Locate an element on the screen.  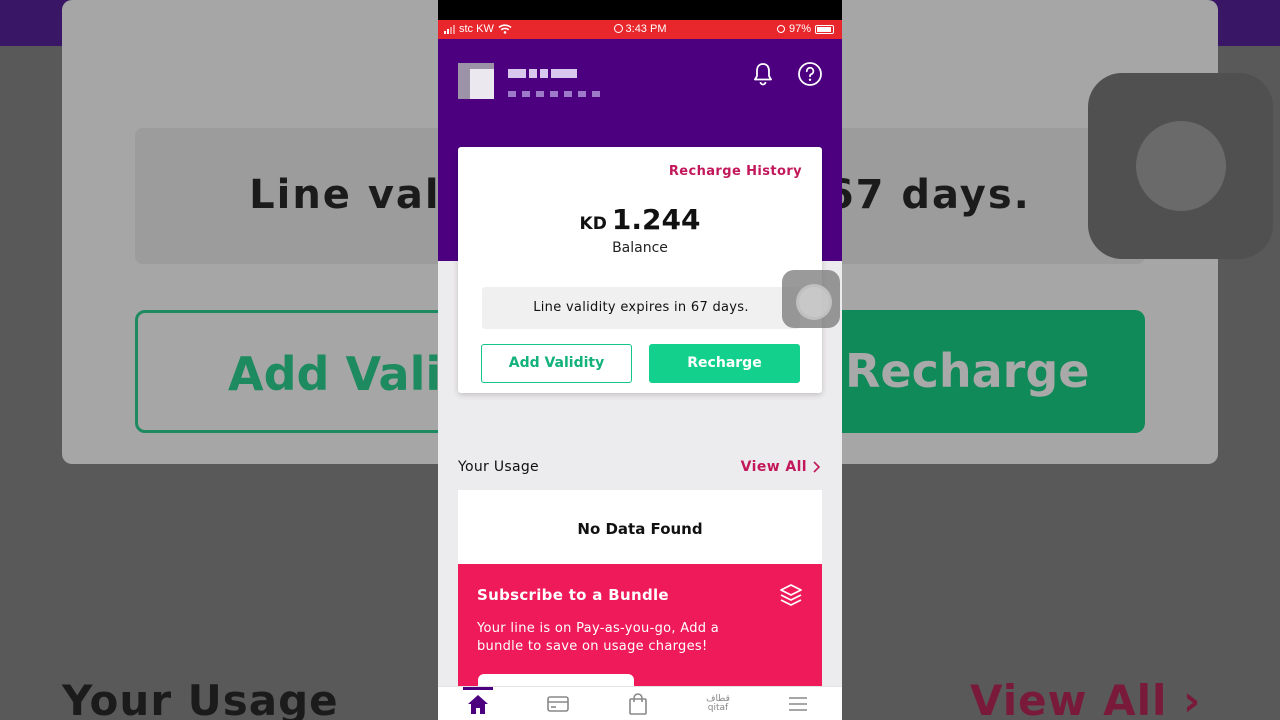
status-bar: stc KW 3:43 PM 97% is located at coordinates (640, 29).